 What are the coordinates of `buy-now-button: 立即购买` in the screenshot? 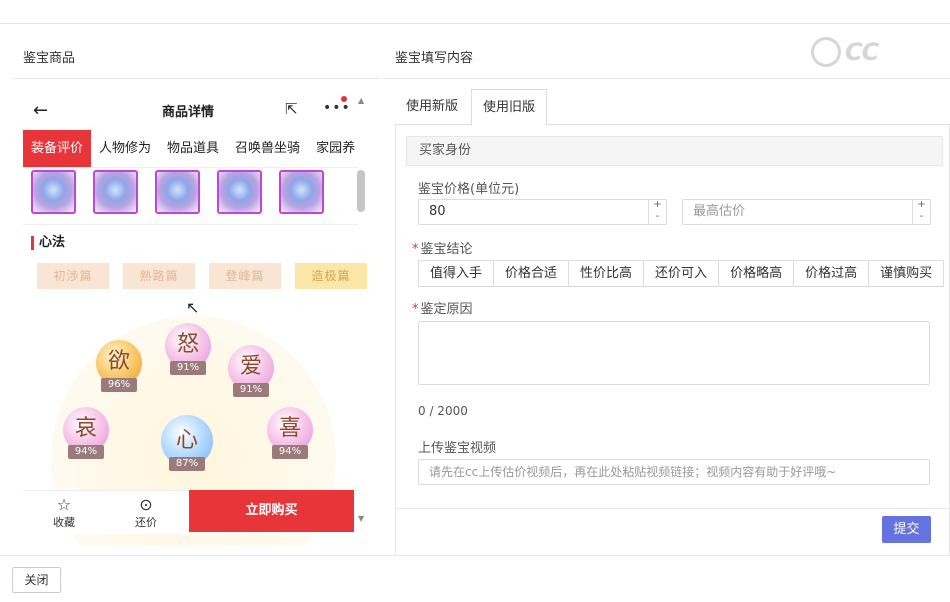 It's located at (271, 511).